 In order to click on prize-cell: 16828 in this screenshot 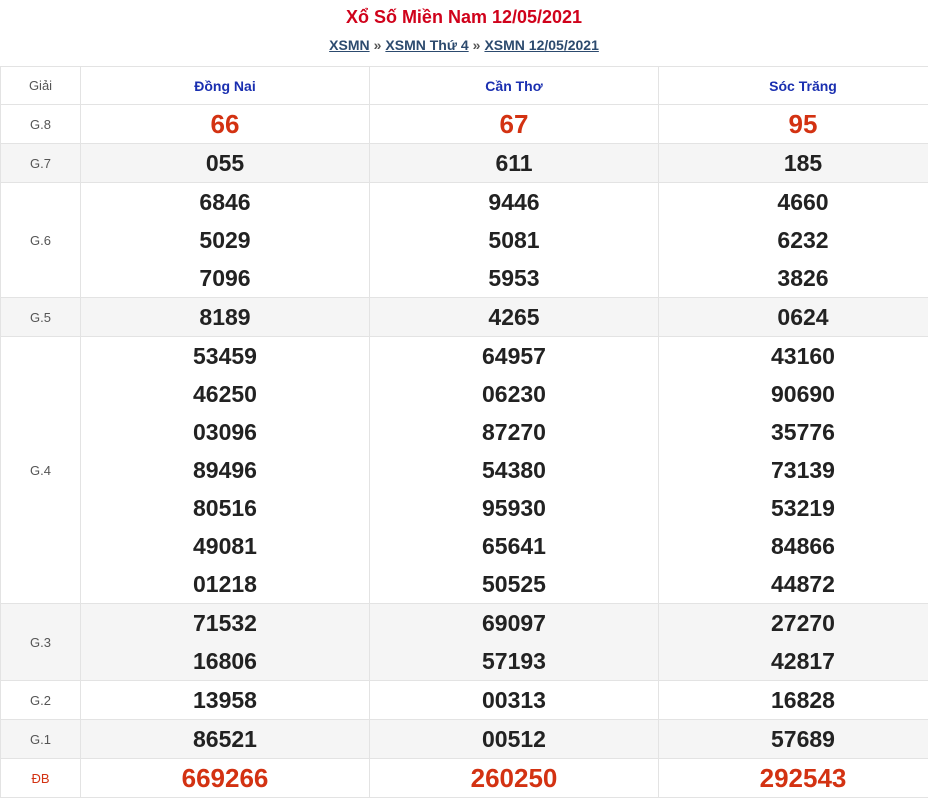, I will do `click(793, 700)`.